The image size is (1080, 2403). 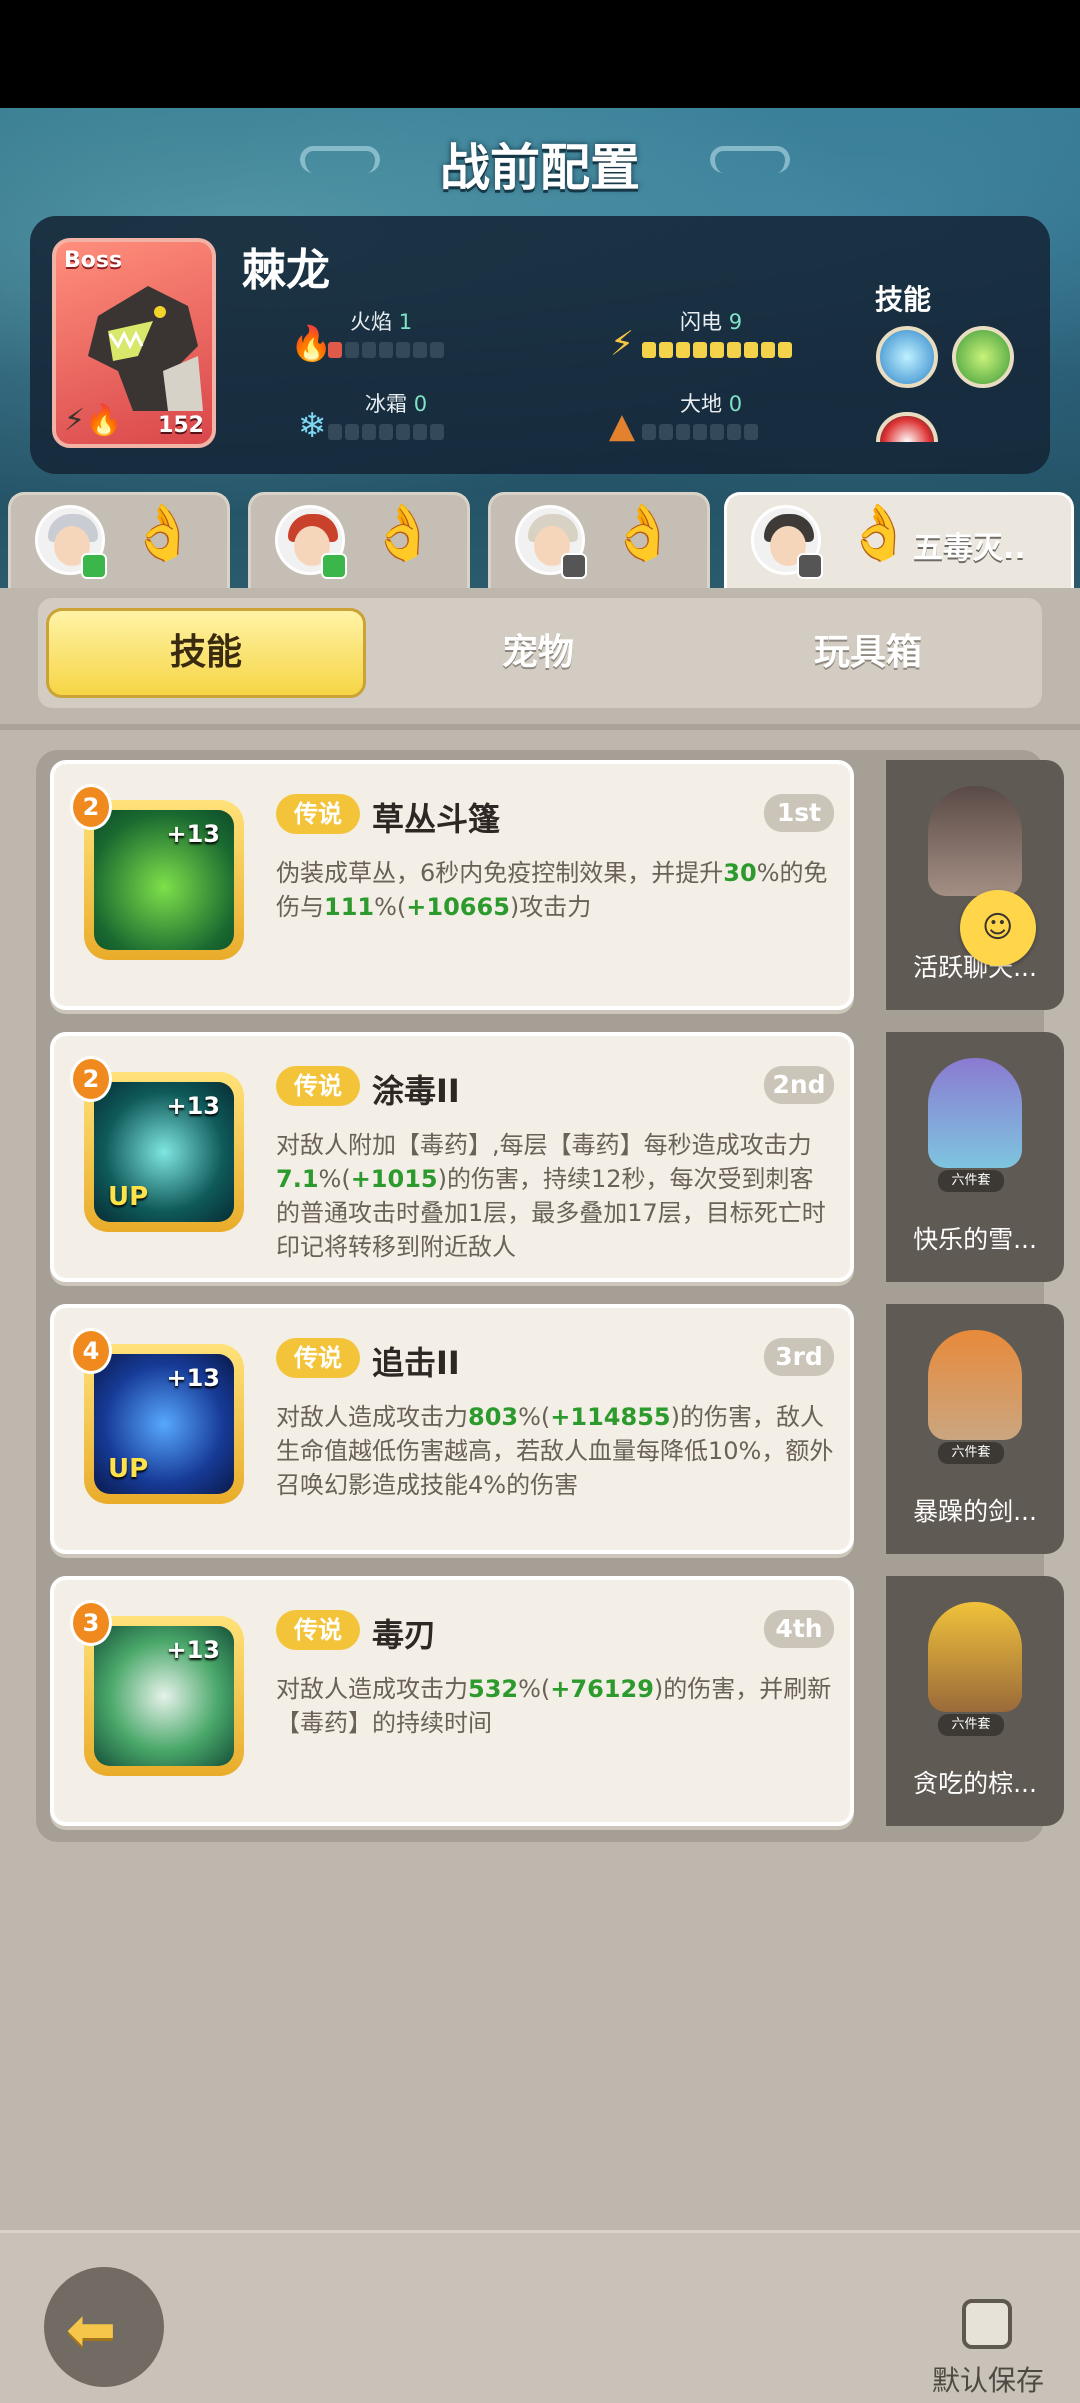 What do you see at coordinates (540, 727) in the screenshot?
I see `divider` at bounding box center [540, 727].